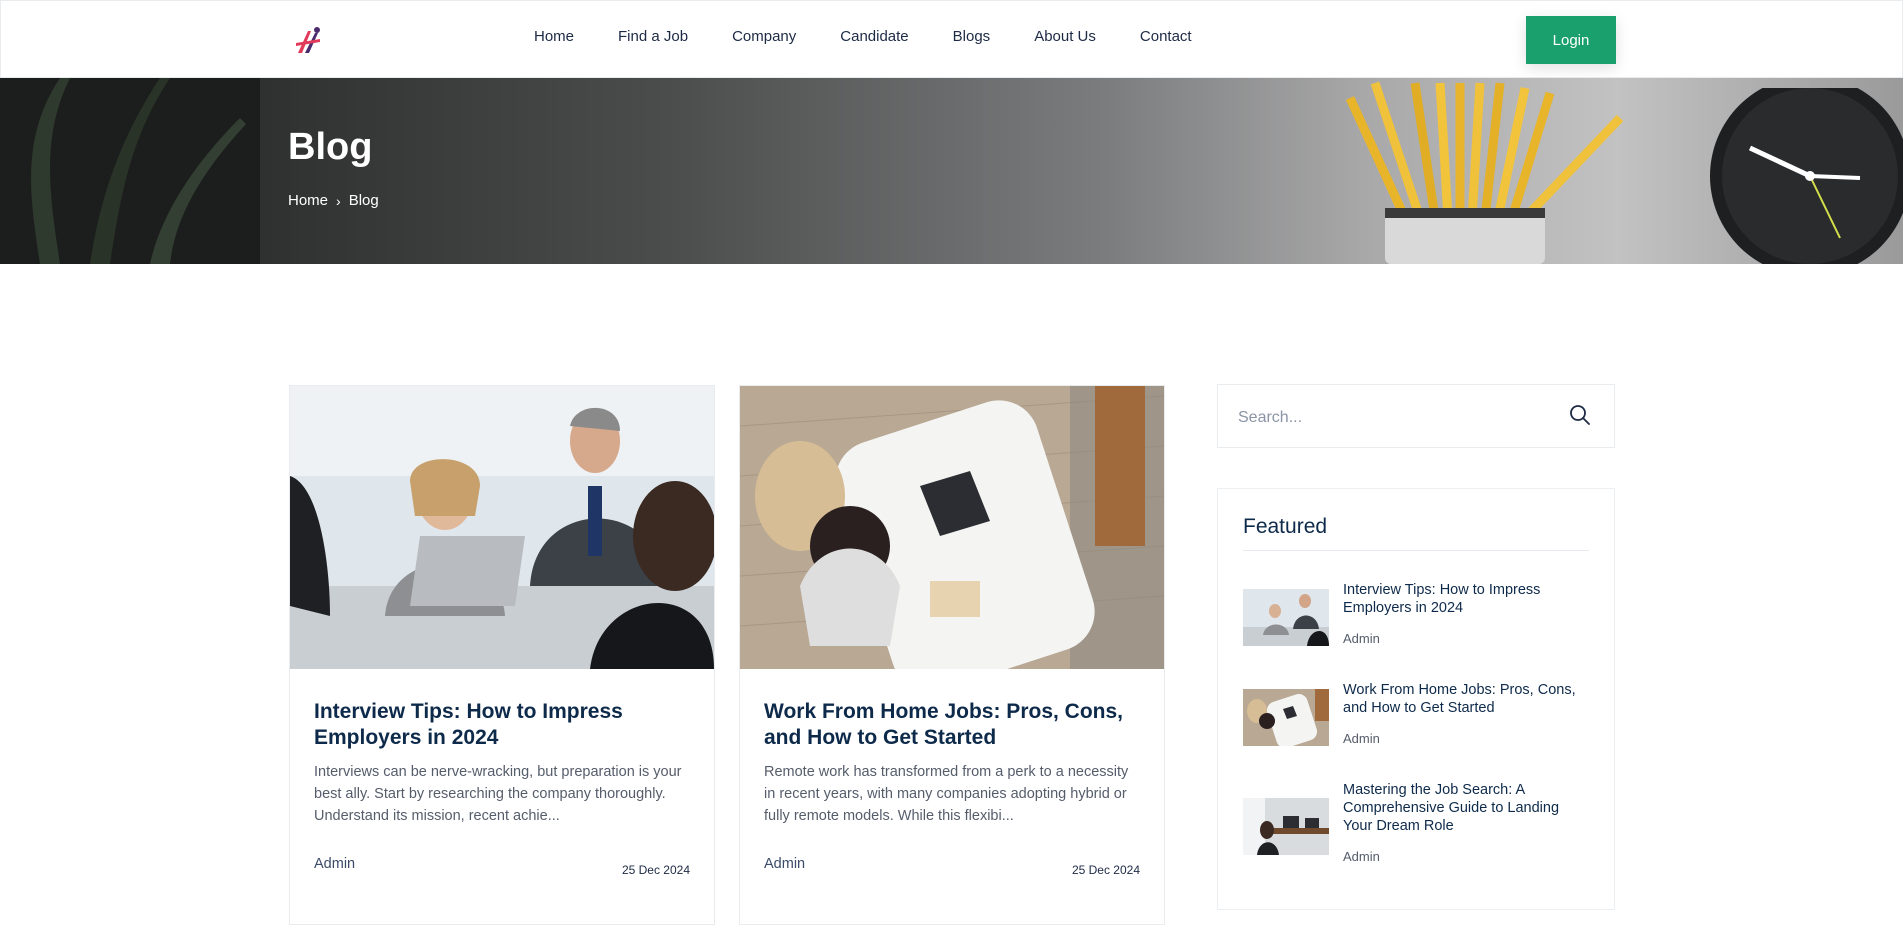 The width and height of the screenshot is (1903, 925). I want to click on breadcrumb: Home › Blog, so click(333, 200).